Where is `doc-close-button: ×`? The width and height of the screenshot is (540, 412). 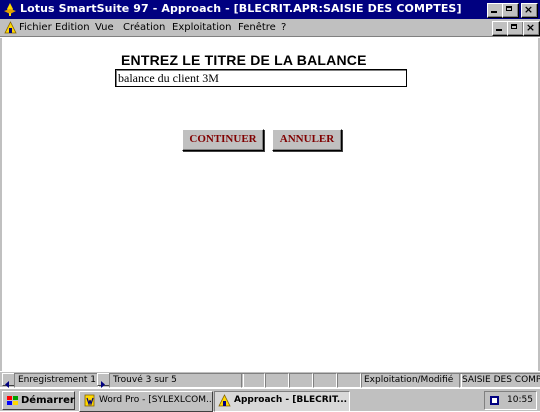 doc-close-button: × is located at coordinates (531, 28).